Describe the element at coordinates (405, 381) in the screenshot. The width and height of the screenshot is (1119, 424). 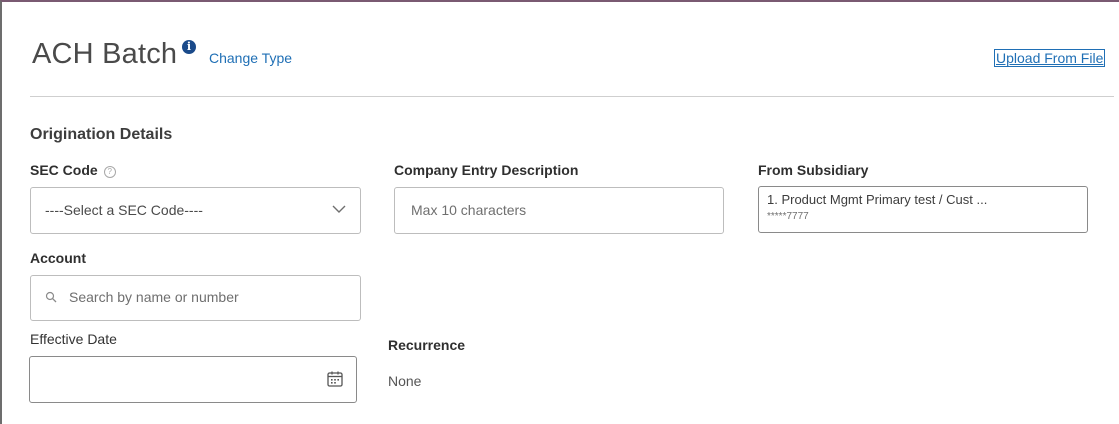
I see `recurrence-value: None` at that location.